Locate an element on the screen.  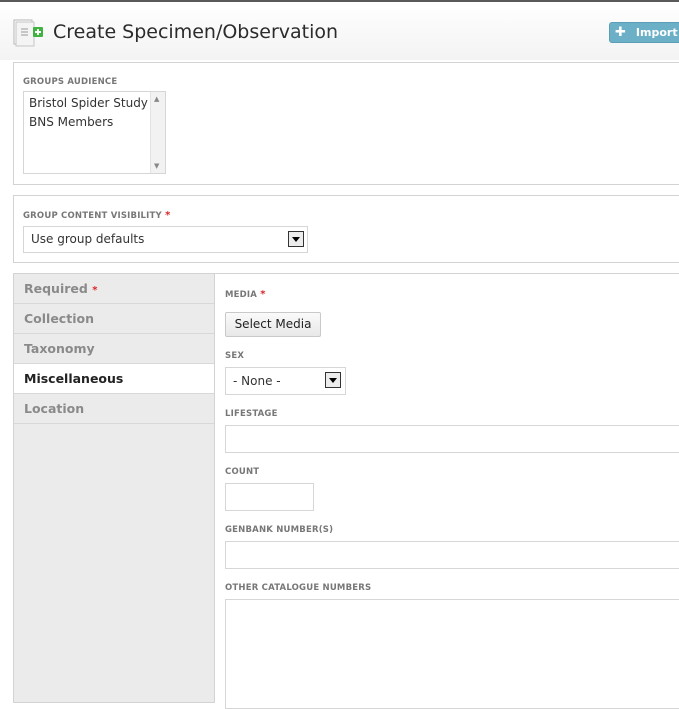
group-visibility-label: GROUP CONTENT VISIBILITY * is located at coordinates (97, 215).